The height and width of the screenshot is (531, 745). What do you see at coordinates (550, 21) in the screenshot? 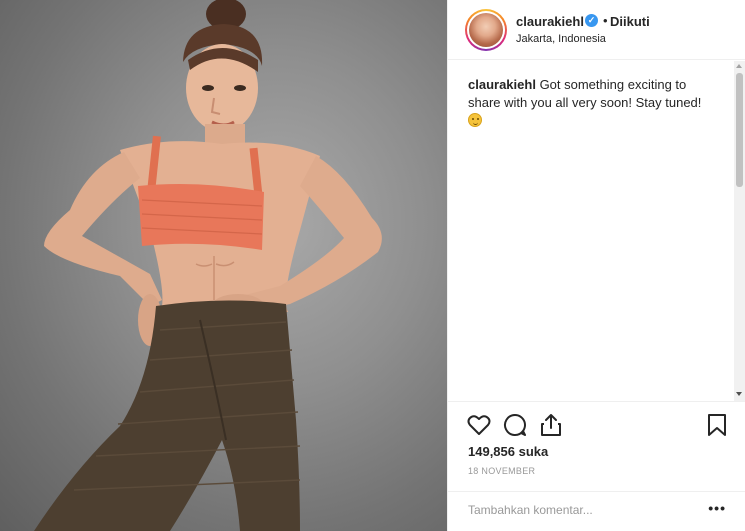
I see `username-link: claurakiehl` at bounding box center [550, 21].